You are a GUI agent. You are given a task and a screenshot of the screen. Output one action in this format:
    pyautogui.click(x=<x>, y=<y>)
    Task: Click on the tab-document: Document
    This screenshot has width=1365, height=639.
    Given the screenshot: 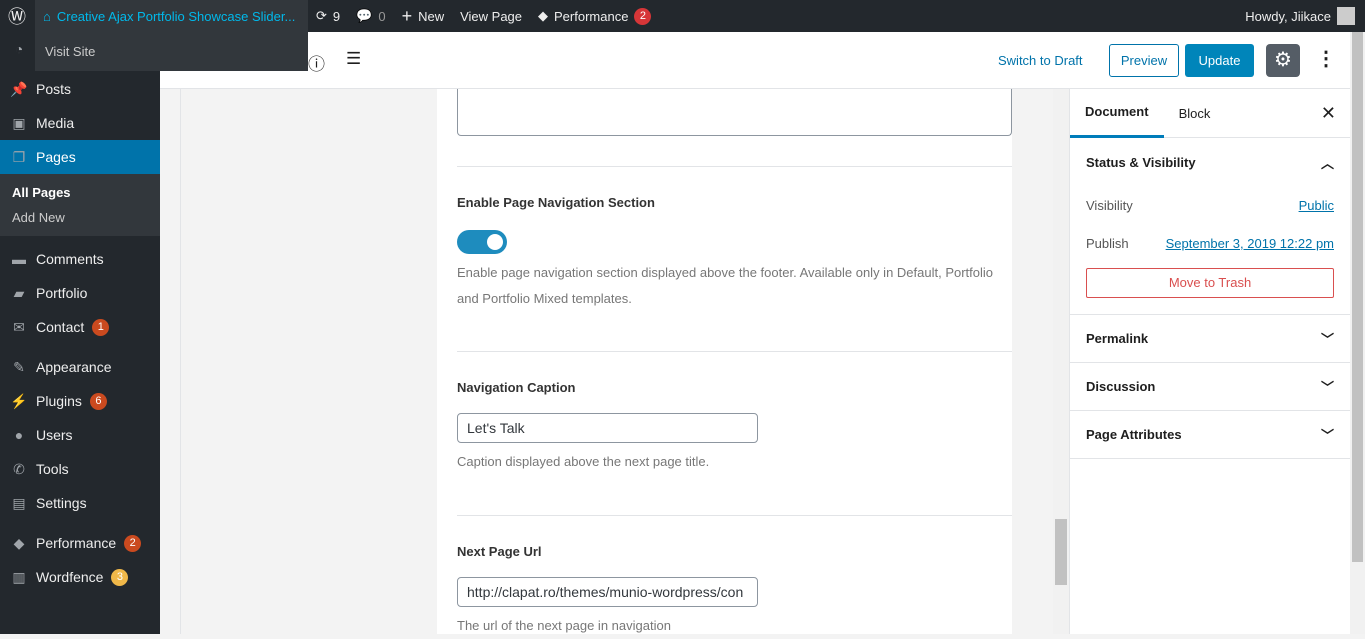 What is the action you would take?
    pyautogui.click(x=1117, y=113)
    